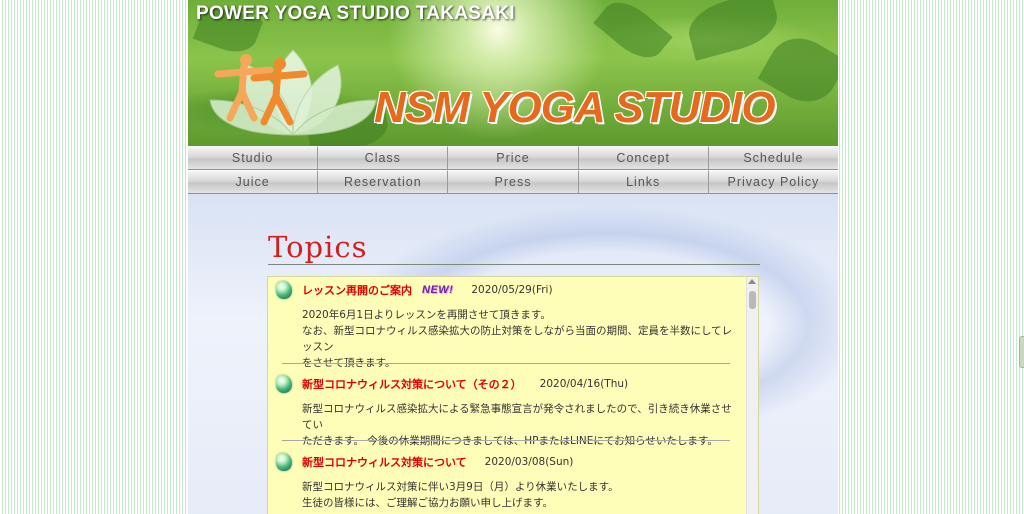 This screenshot has width=1024, height=514. What do you see at coordinates (426, 315) in the screenshot?
I see `news-entry-line: 2020年6月1日よりレッスンを再開させて頂きます。` at bounding box center [426, 315].